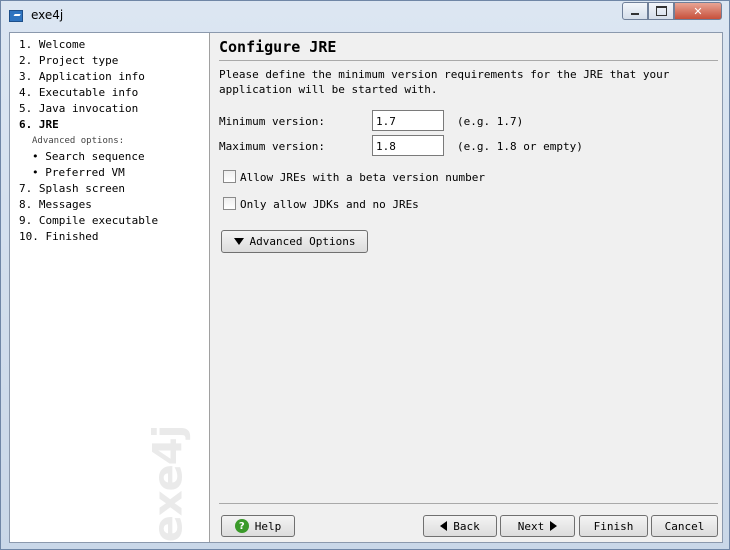 The width and height of the screenshot is (730, 550). What do you see at coordinates (444, 526) in the screenshot?
I see `back-arrow-icon` at bounding box center [444, 526].